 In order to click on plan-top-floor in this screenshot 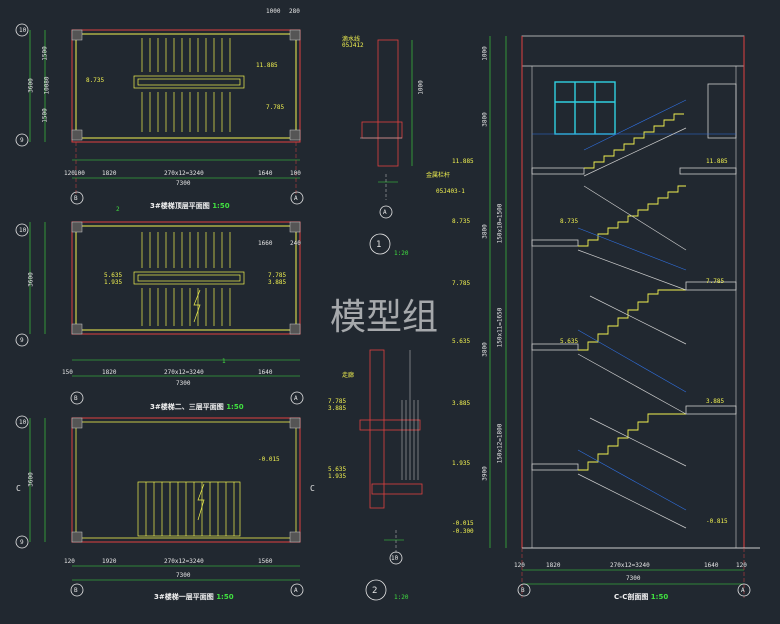, I will do `click(165, 112)`.